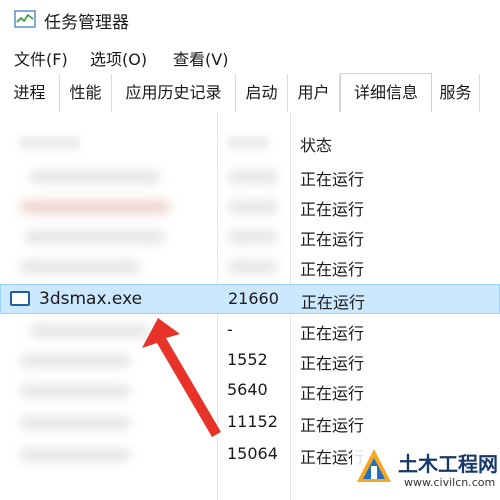  Describe the element at coordinates (448, 464) in the screenshot. I see `watermark-title: 土木工程网` at that location.